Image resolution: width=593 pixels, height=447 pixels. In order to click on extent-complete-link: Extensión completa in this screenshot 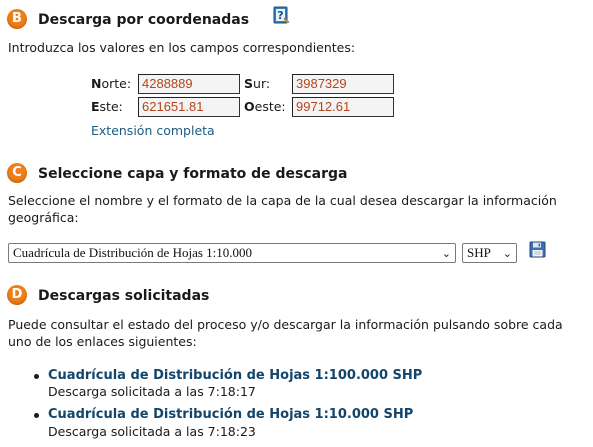, I will do `click(153, 130)`.